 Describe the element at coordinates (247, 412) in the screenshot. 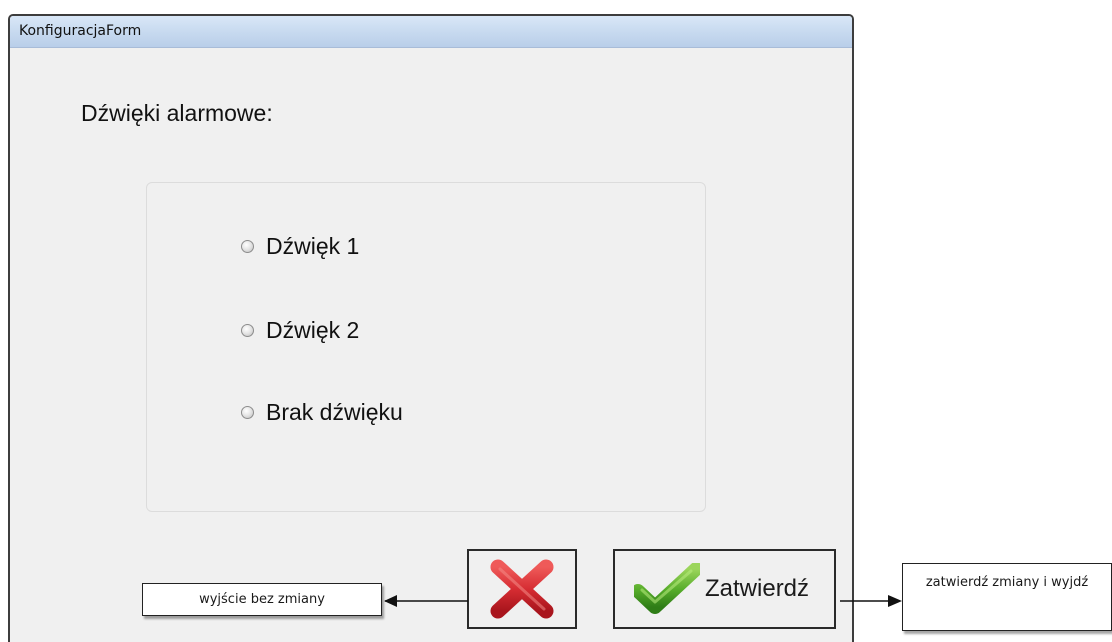

I see `no-sound-option-radio` at that location.